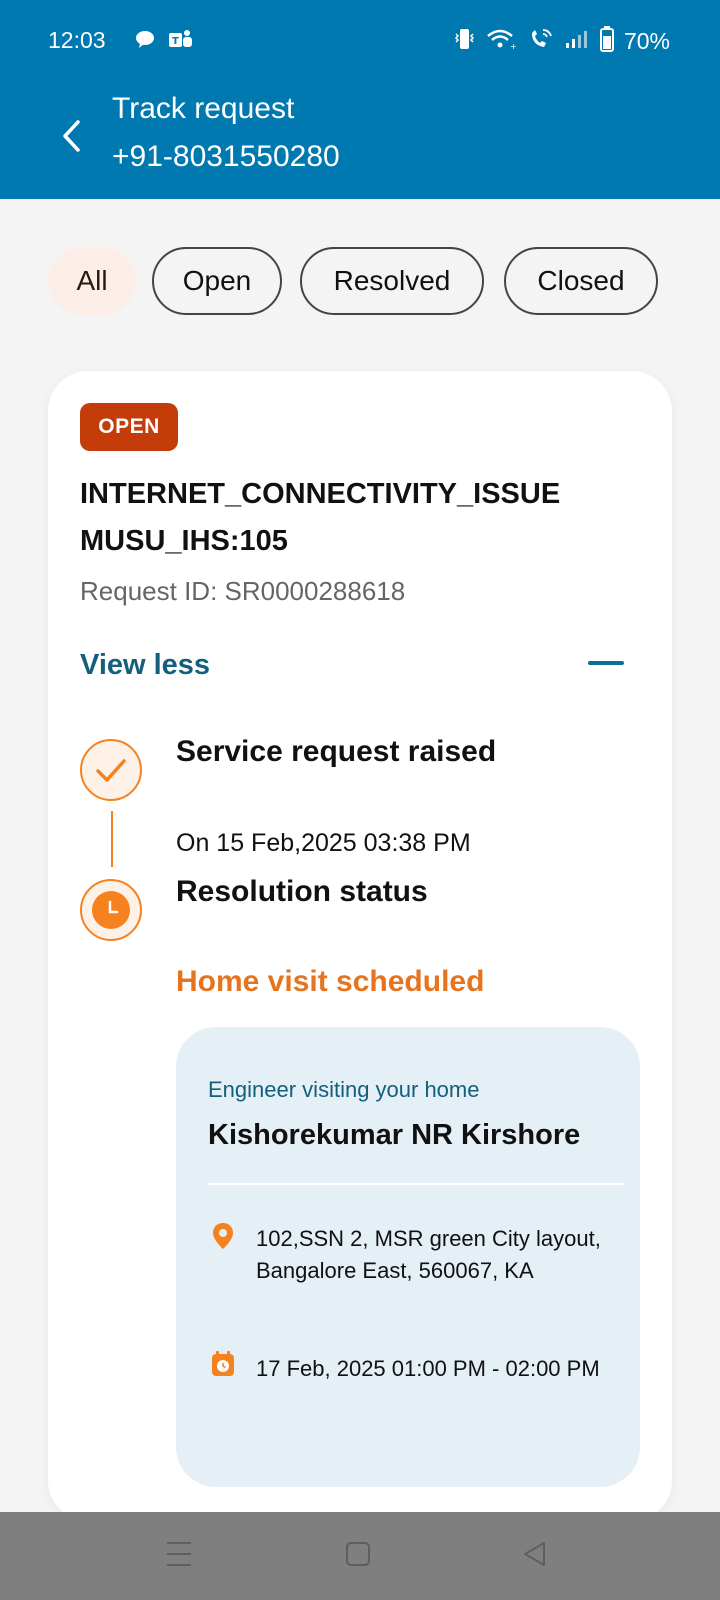 The width and height of the screenshot is (720, 1600). I want to click on filter-chip-all: All, so click(92, 281).